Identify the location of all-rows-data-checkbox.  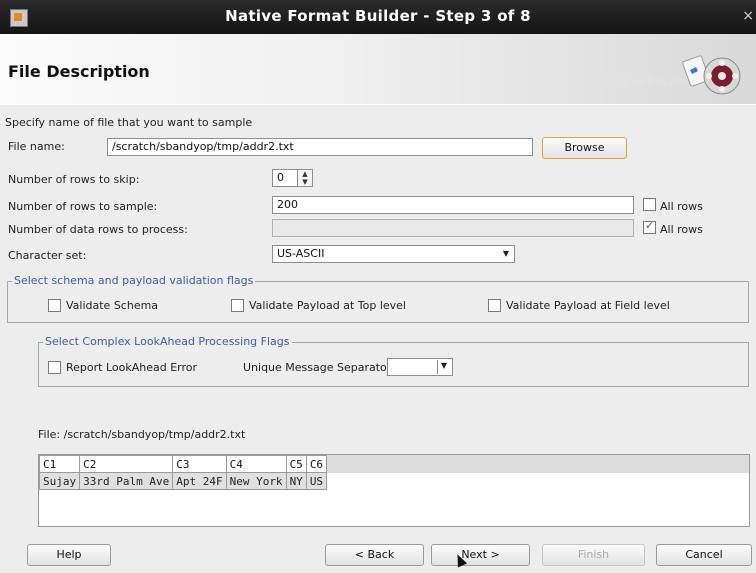
(649, 226).